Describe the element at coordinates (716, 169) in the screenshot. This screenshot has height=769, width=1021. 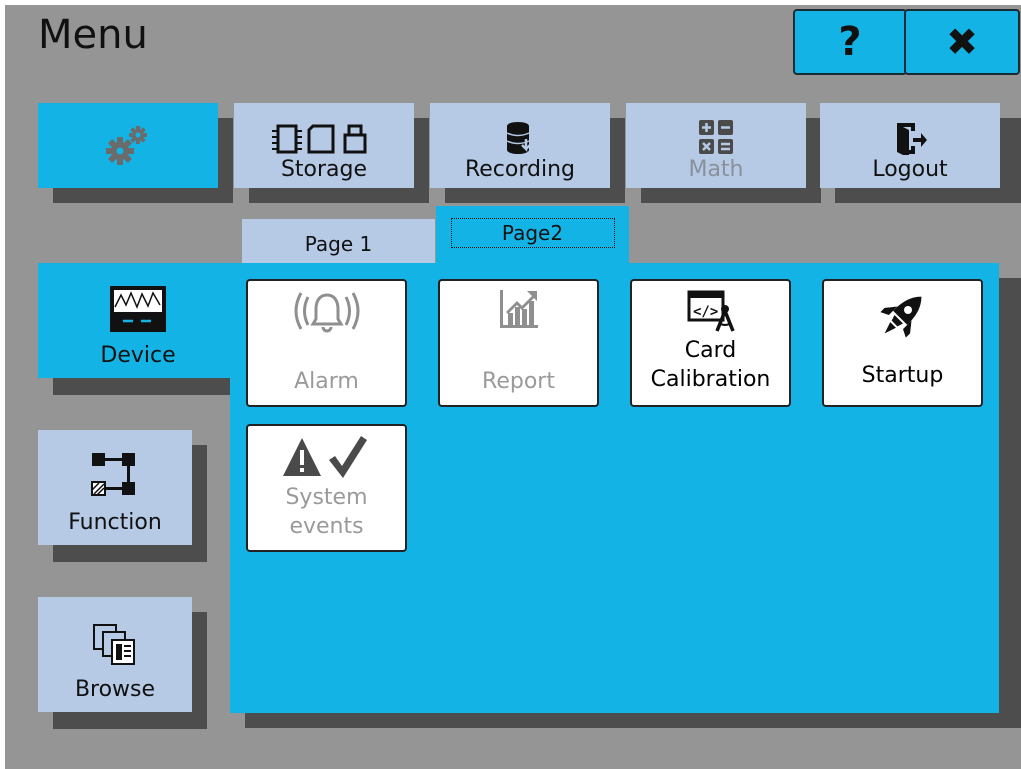
I see `math-label: Math` at that location.